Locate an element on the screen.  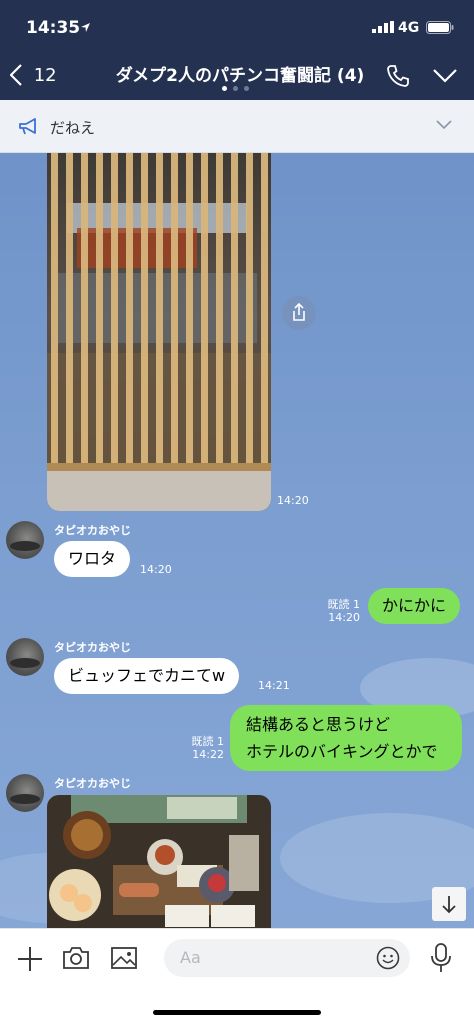
message-input: Aa is located at coordinates (287, 958).